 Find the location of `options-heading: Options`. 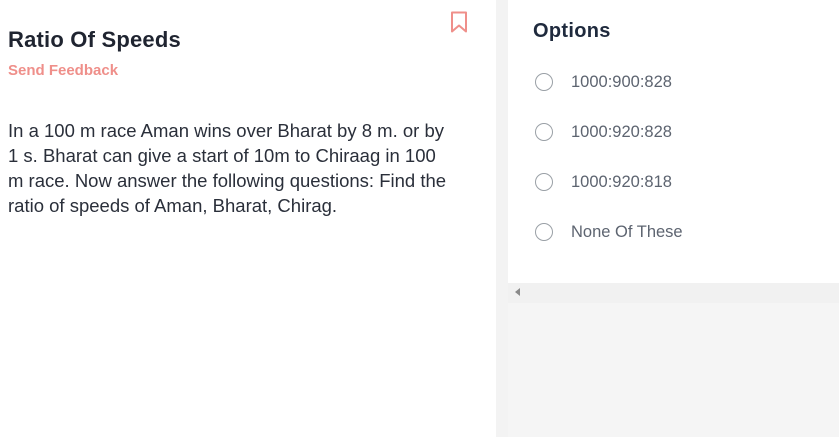

options-heading: Options is located at coordinates (572, 31).